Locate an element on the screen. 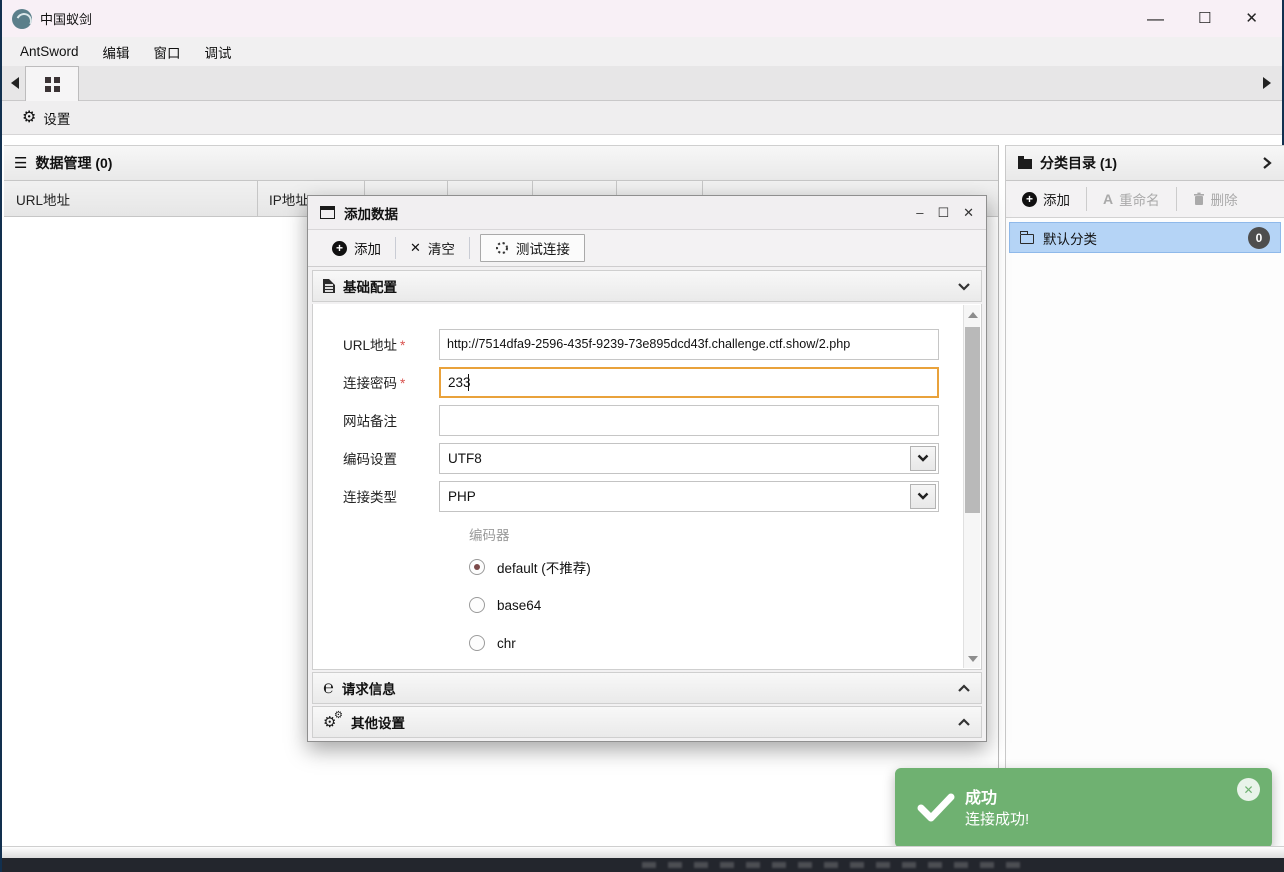 This screenshot has width=1284, height=872. gear-icon: ⚙ is located at coordinates (29, 117).